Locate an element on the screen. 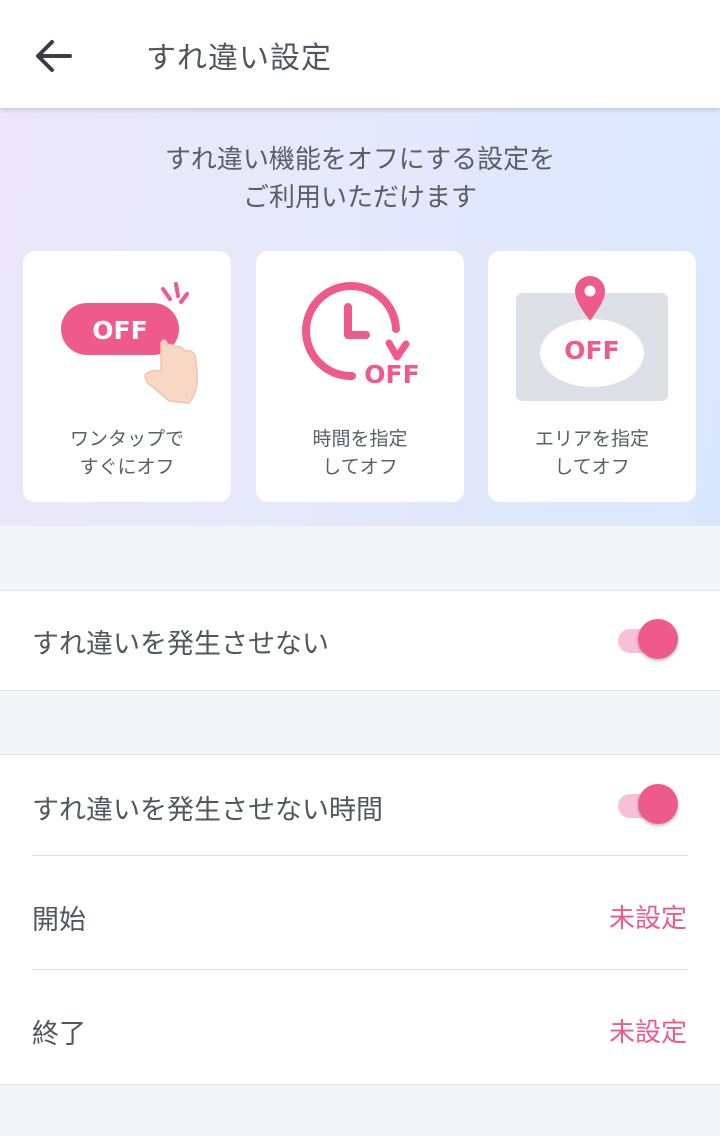 The width and height of the screenshot is (720, 1136). feature-card-label-line2: すぐにオフ is located at coordinates (127, 467).